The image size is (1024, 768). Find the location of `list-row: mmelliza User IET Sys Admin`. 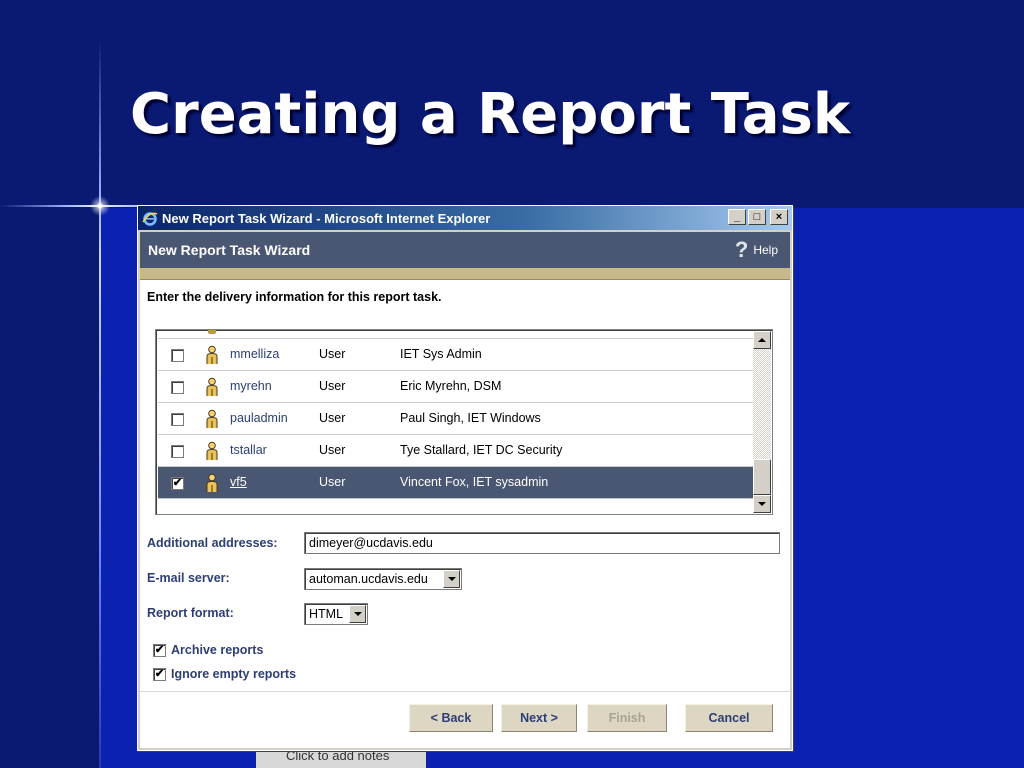

list-row: mmelliza User IET Sys Admin is located at coordinates (456, 355).